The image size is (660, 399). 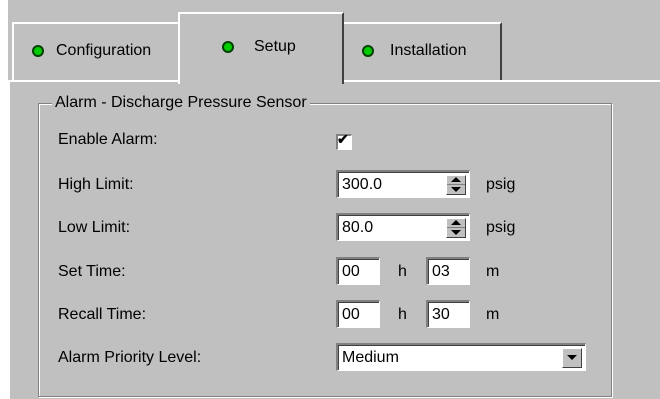 I want to click on high-limit-label: High Limit:, so click(x=96, y=184).